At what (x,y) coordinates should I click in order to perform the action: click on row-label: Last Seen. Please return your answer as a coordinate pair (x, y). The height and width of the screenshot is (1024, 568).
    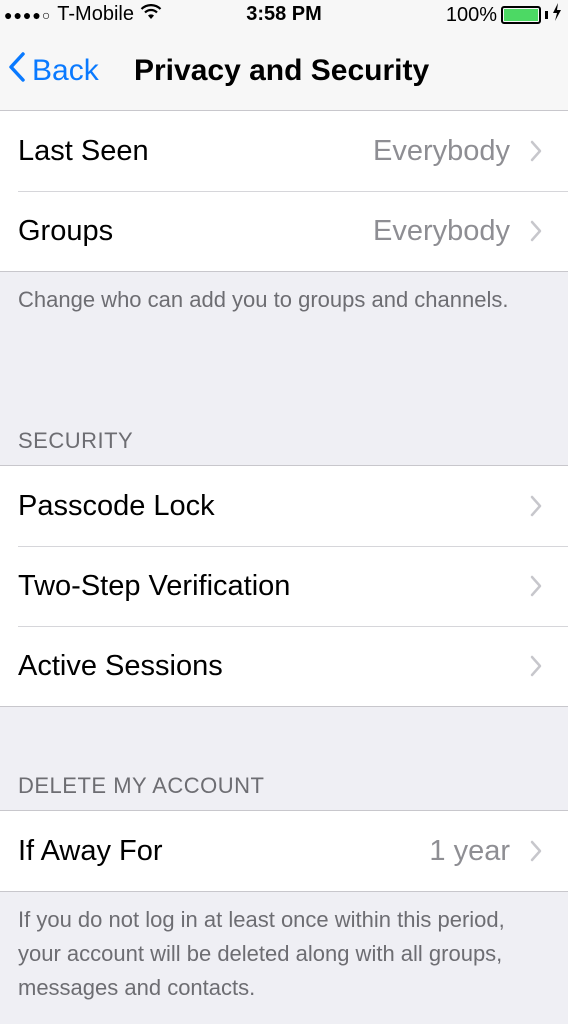
    Looking at the image, I should click on (83, 150).